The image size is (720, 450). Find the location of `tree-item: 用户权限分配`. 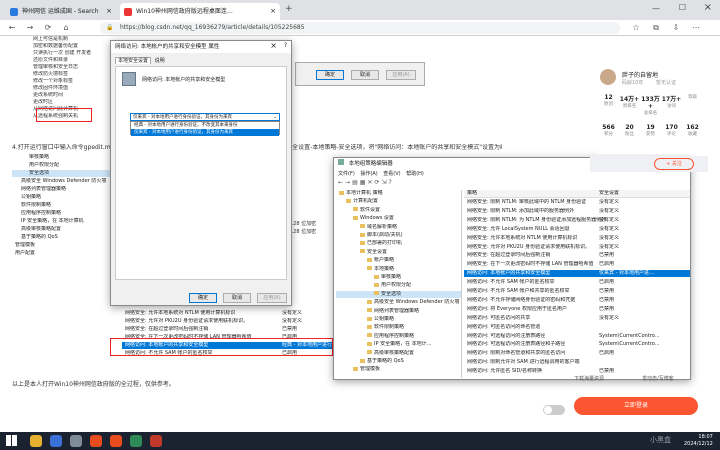

tree-item: 用户权限分配 is located at coordinates (398, 285).